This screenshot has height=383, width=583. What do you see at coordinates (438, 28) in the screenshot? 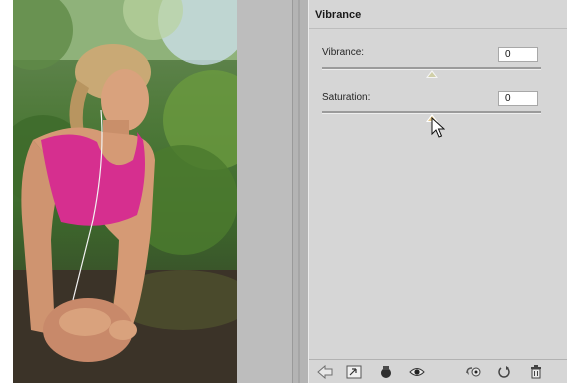
I see `title-separator` at bounding box center [438, 28].